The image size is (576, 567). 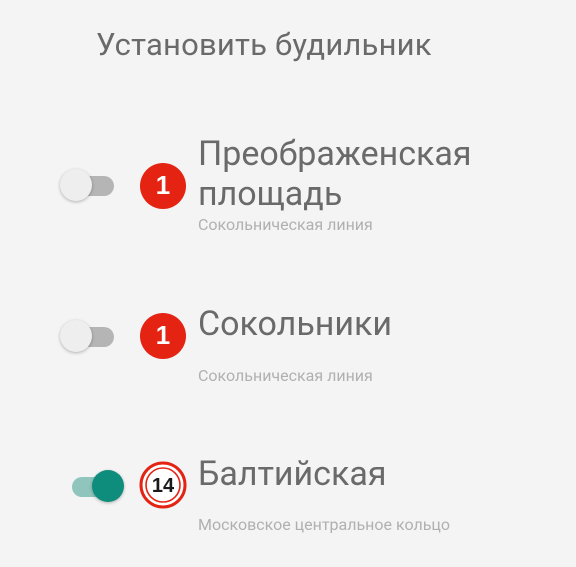 What do you see at coordinates (324, 524) in the screenshot?
I see `line-name: Московское центральное кольцо` at bounding box center [324, 524].